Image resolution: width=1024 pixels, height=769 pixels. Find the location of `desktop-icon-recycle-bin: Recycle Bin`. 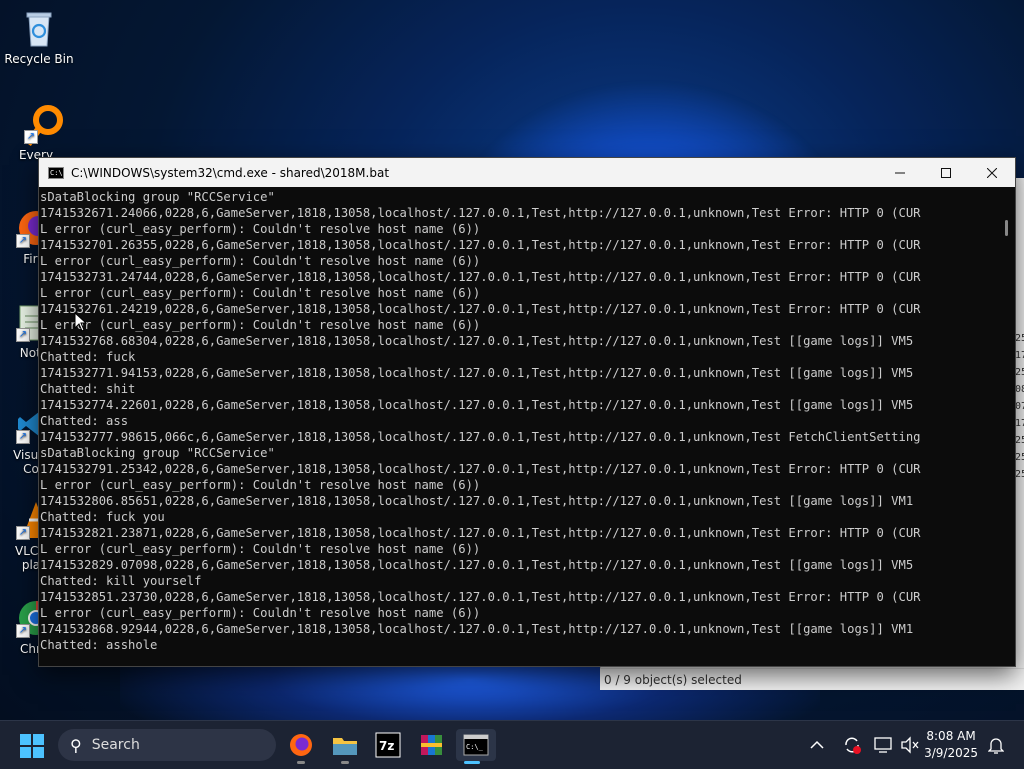

desktop-icon-recycle-bin: Recycle Bin is located at coordinates (39, 37).